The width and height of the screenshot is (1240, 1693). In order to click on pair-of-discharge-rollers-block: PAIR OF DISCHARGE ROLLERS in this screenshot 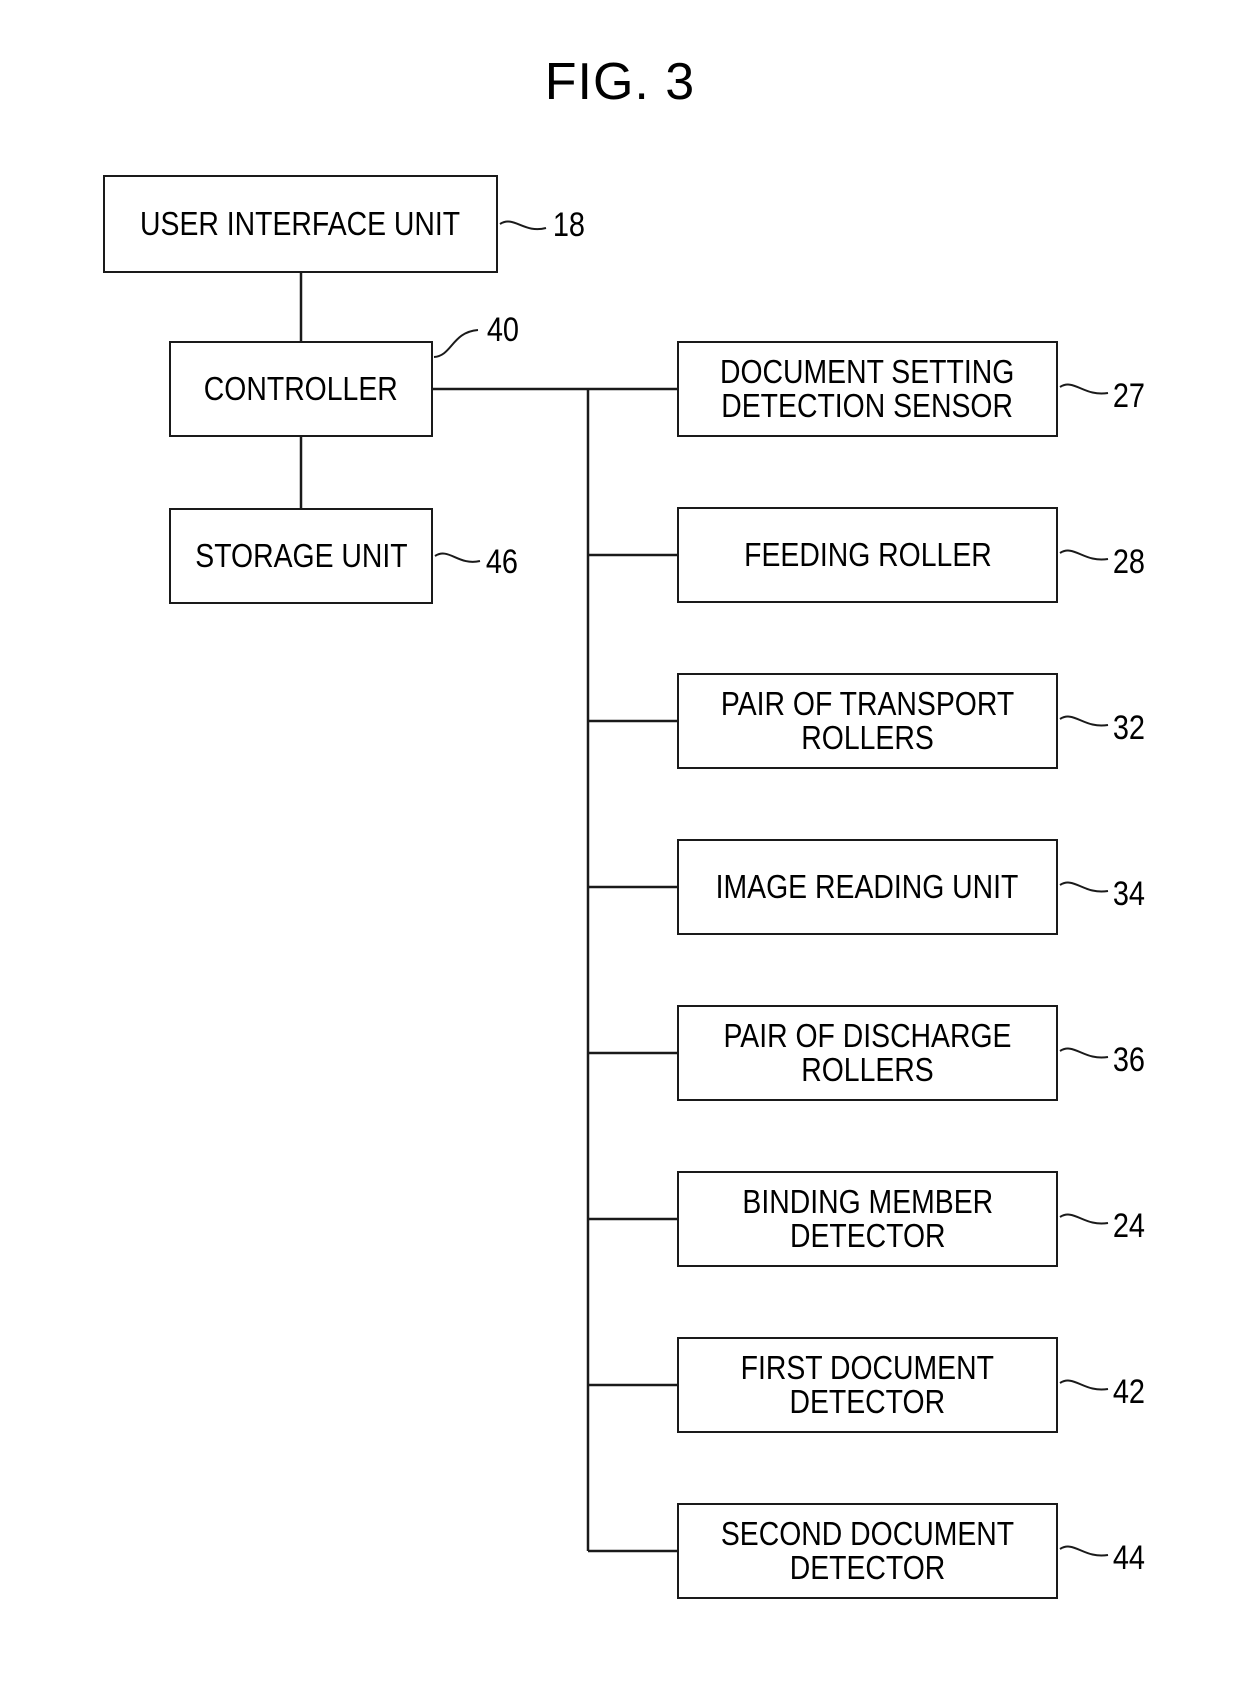, I will do `click(867, 1053)`.